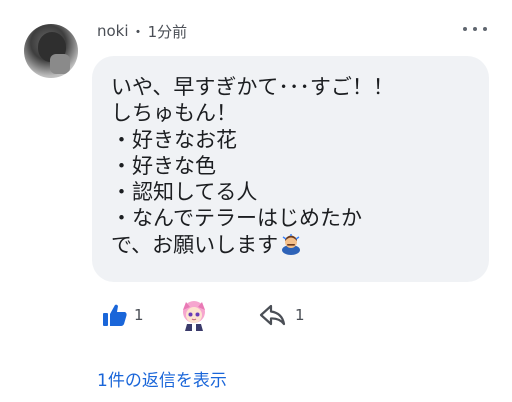 This screenshot has width=512, height=402. Describe the element at coordinates (167, 31) in the screenshot. I see `comment-timestamp: 1分前` at that location.